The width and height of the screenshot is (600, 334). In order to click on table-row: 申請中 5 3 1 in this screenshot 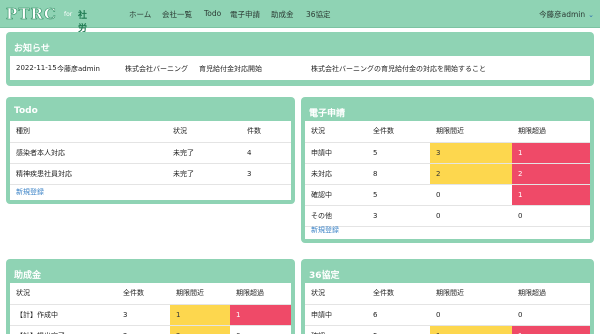, I will do `click(447, 153)`.